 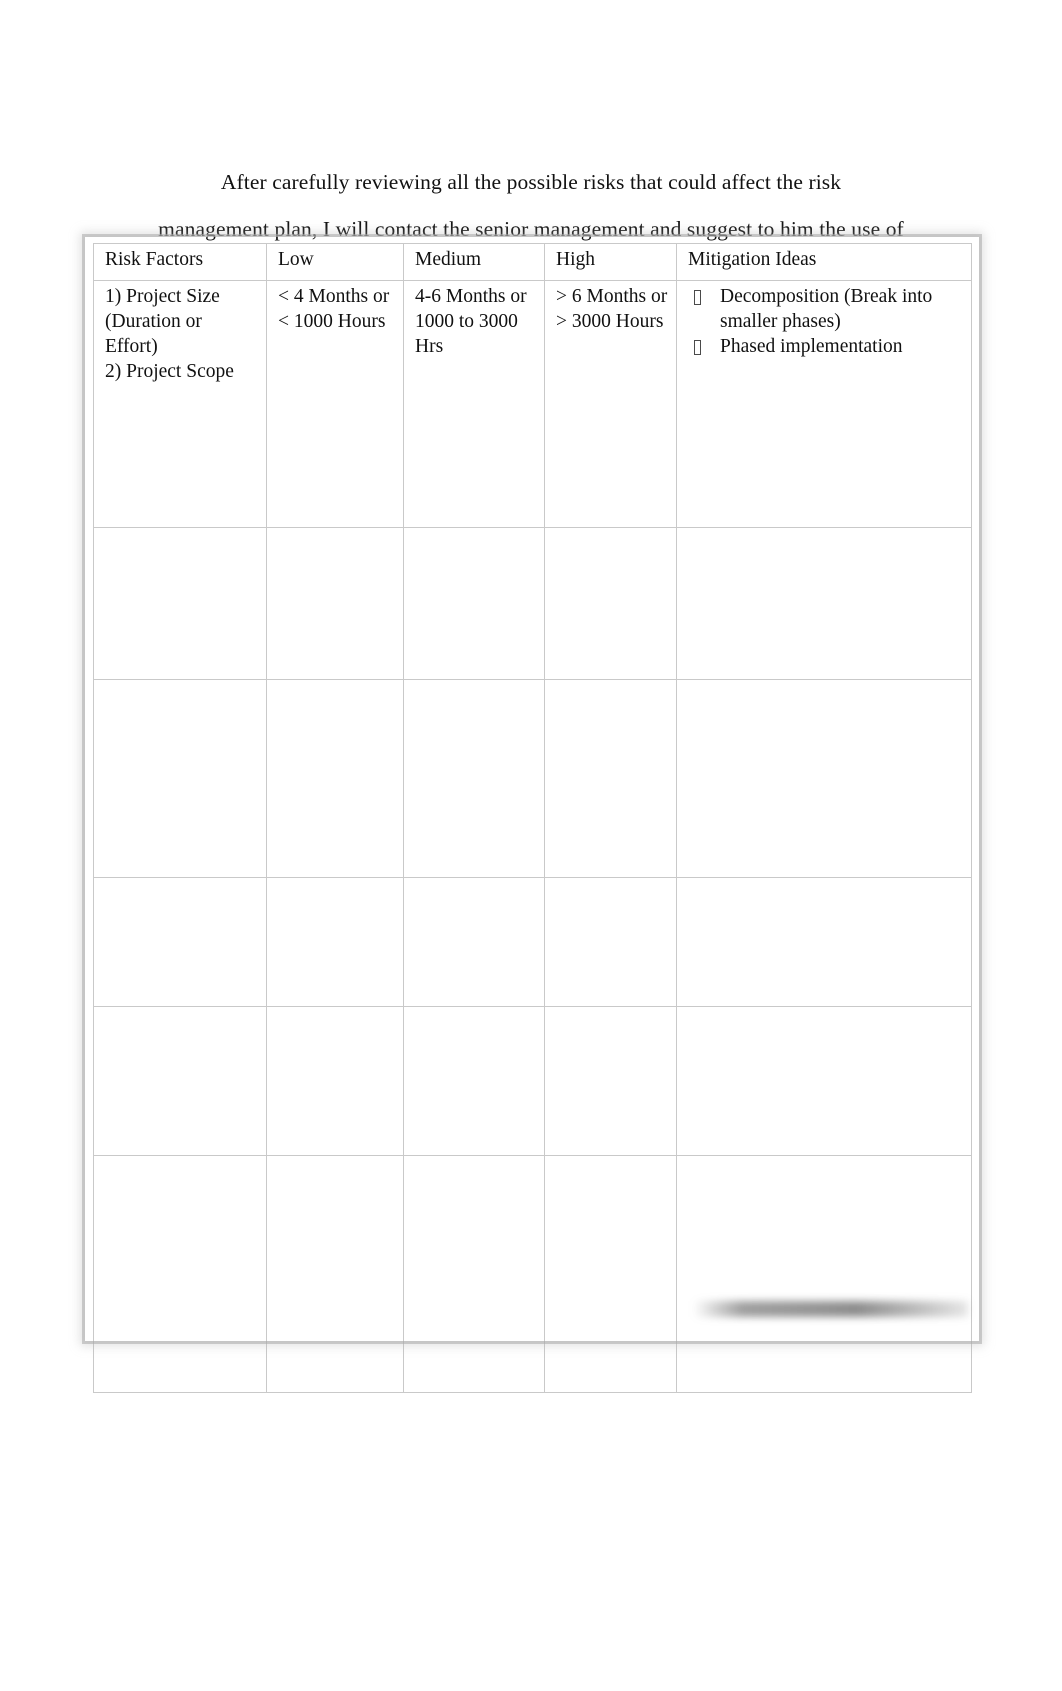 What do you see at coordinates (811, 346) in the screenshot?
I see `mitigation-text: Phased implementation` at bounding box center [811, 346].